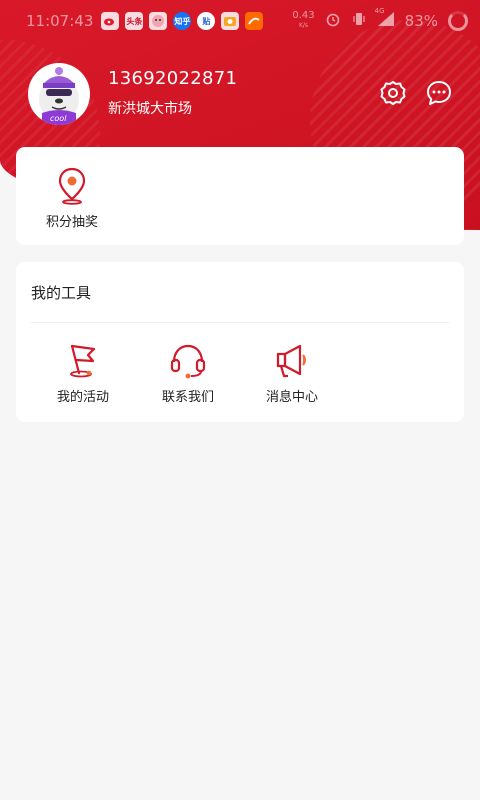  What do you see at coordinates (61, 293) in the screenshot?
I see `tools-title: 我的工具` at bounding box center [61, 293].